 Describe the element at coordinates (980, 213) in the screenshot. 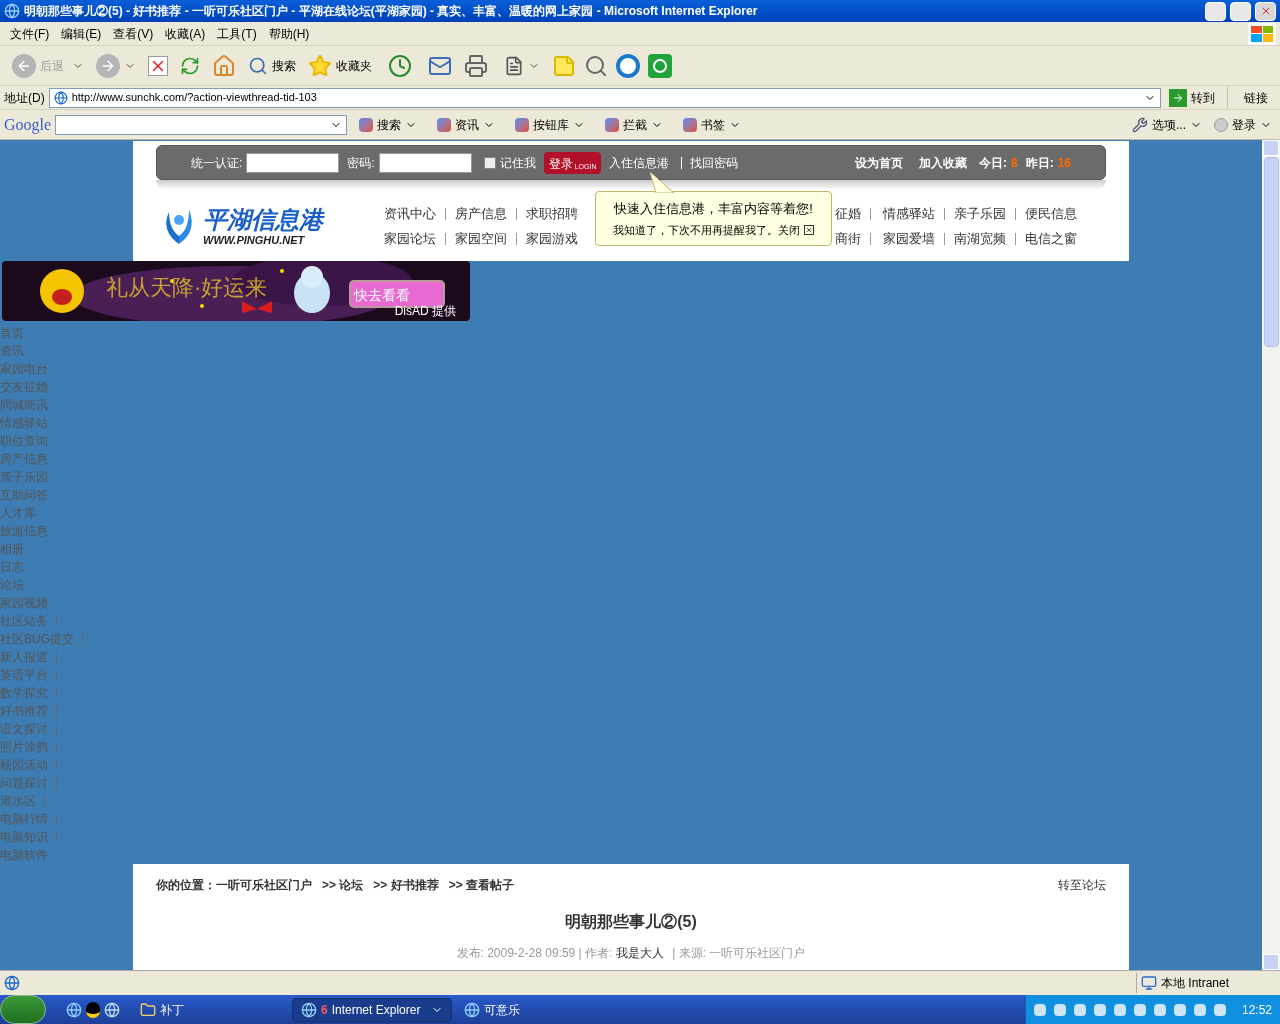

I see `nav-link: 亲子乐园` at that location.